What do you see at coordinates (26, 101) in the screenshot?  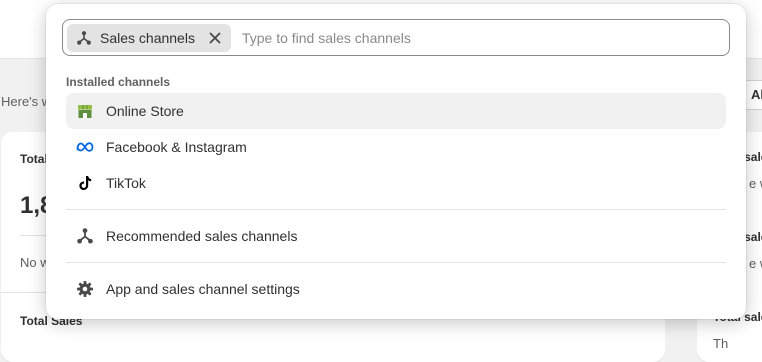 I see `page-intro-text: Here's w` at bounding box center [26, 101].